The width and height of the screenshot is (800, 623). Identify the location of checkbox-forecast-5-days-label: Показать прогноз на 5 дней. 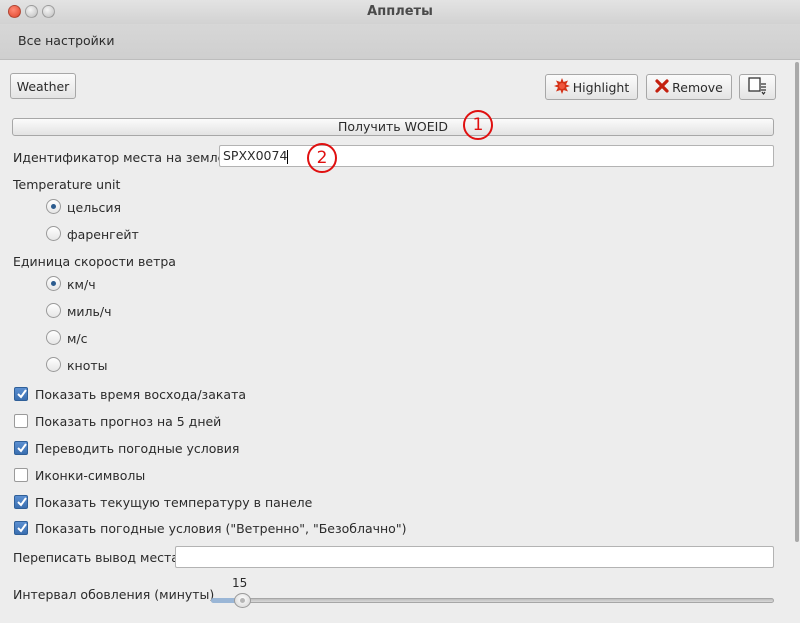
(128, 421).